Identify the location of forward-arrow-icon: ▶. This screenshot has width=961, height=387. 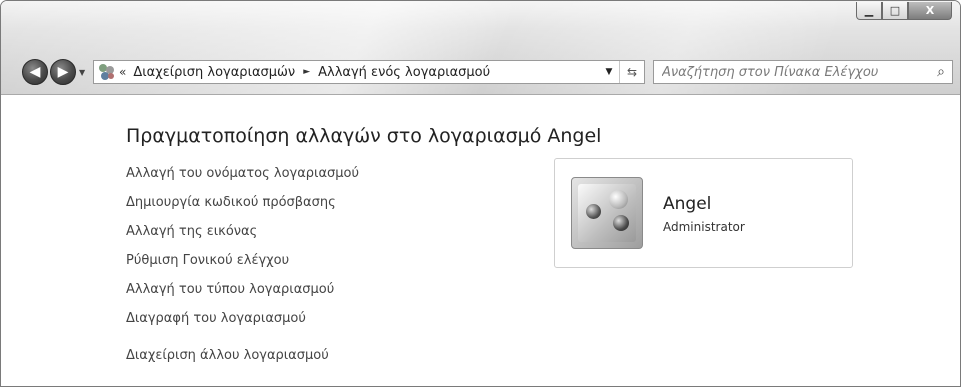
(63, 72).